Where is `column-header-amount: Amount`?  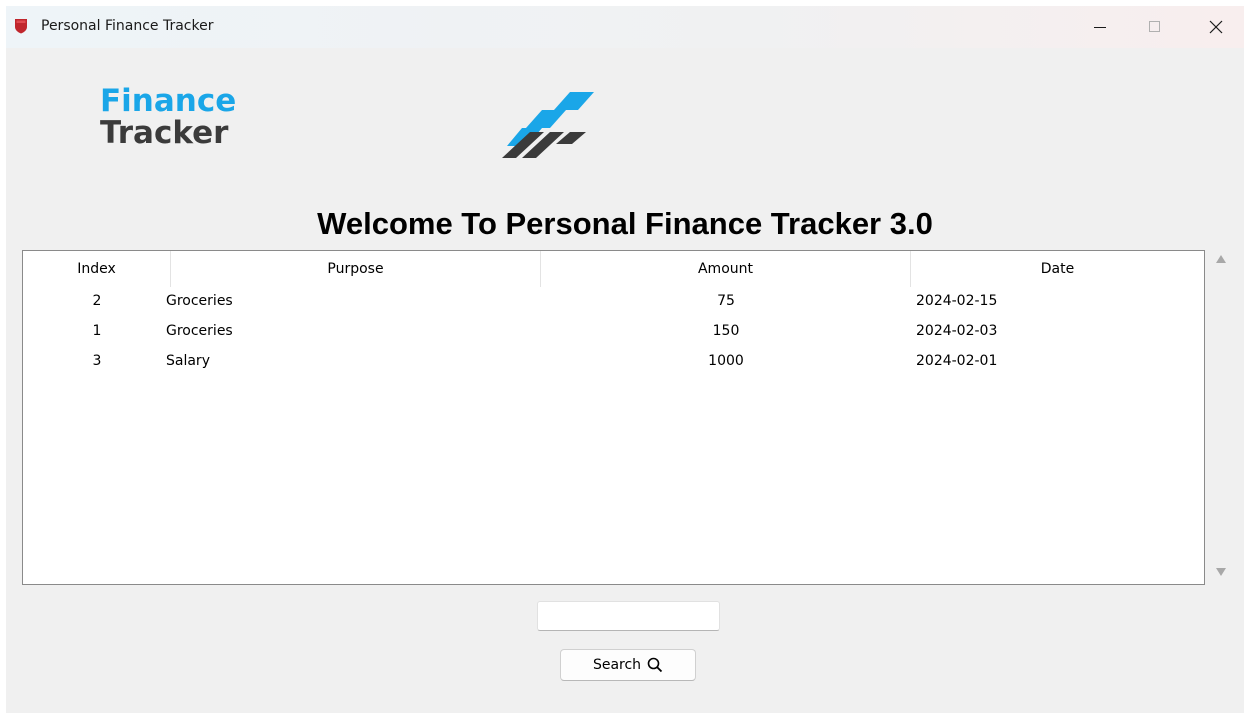
column-header-amount: Amount is located at coordinates (726, 269).